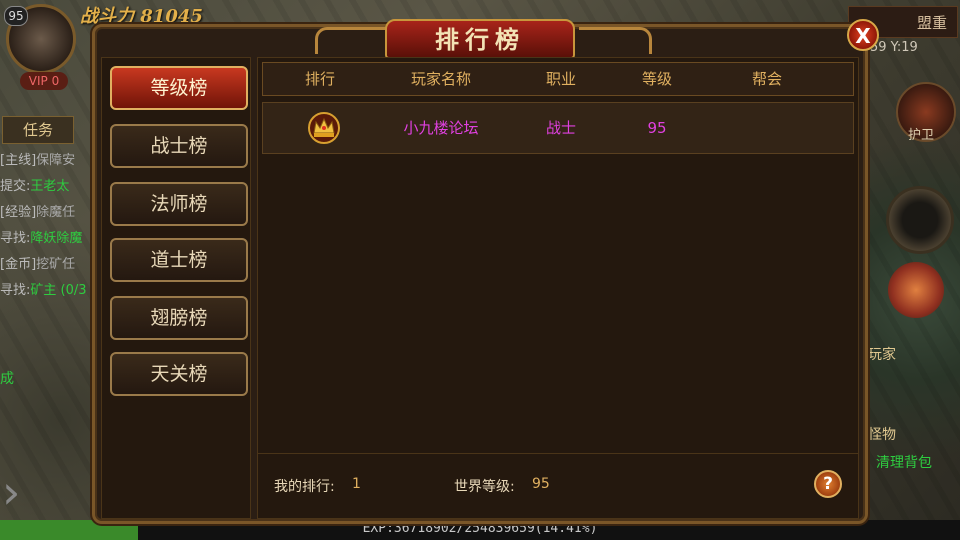 The width and height of the screenshot is (960, 540). Describe the element at coordinates (441, 128) in the screenshot. I see `player-name-cell: 小九楼论坛` at that location.